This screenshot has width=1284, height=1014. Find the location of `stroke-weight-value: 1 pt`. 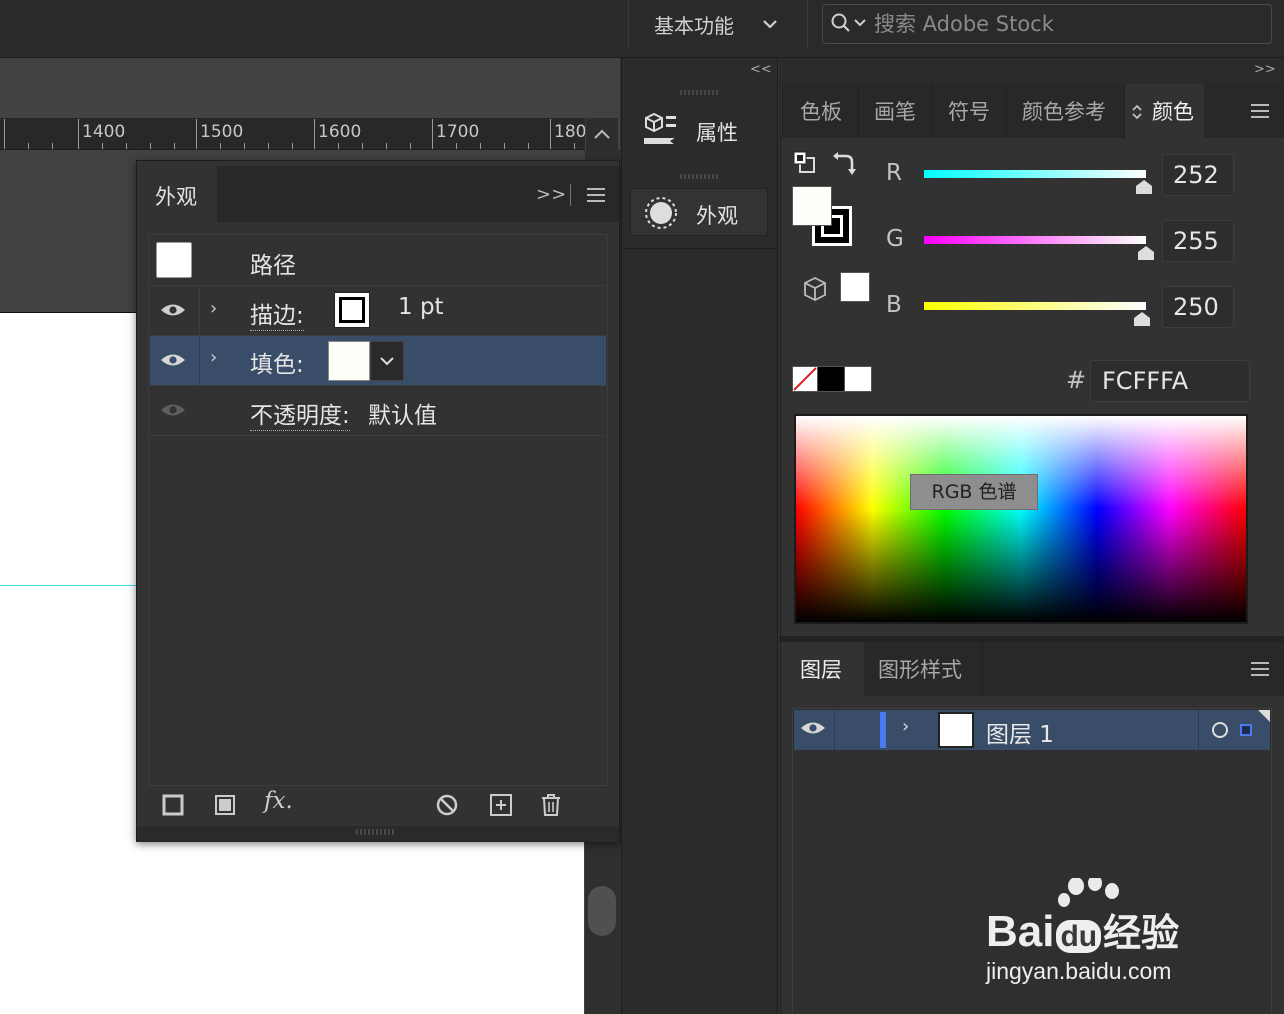

stroke-weight-value: 1 pt is located at coordinates (421, 307).